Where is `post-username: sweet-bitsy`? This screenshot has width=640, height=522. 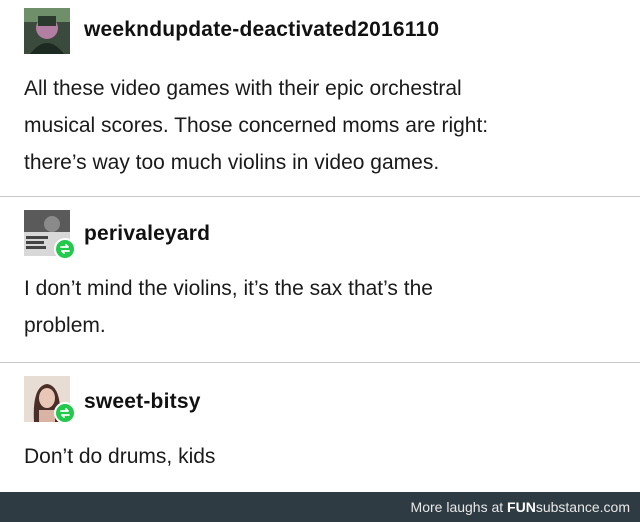 post-username: sweet-bitsy is located at coordinates (142, 402).